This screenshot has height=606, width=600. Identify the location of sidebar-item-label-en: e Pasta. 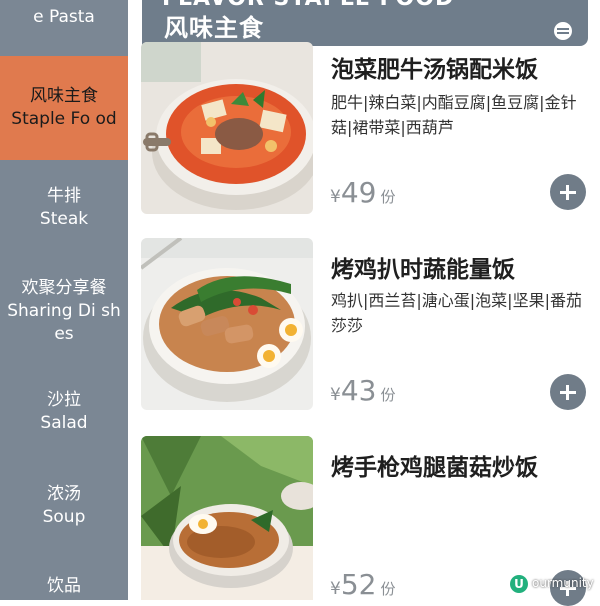
(64, 16).